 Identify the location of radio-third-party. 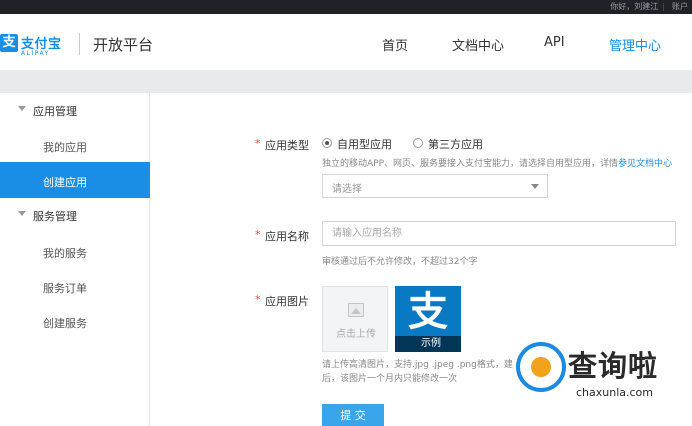
(418, 143).